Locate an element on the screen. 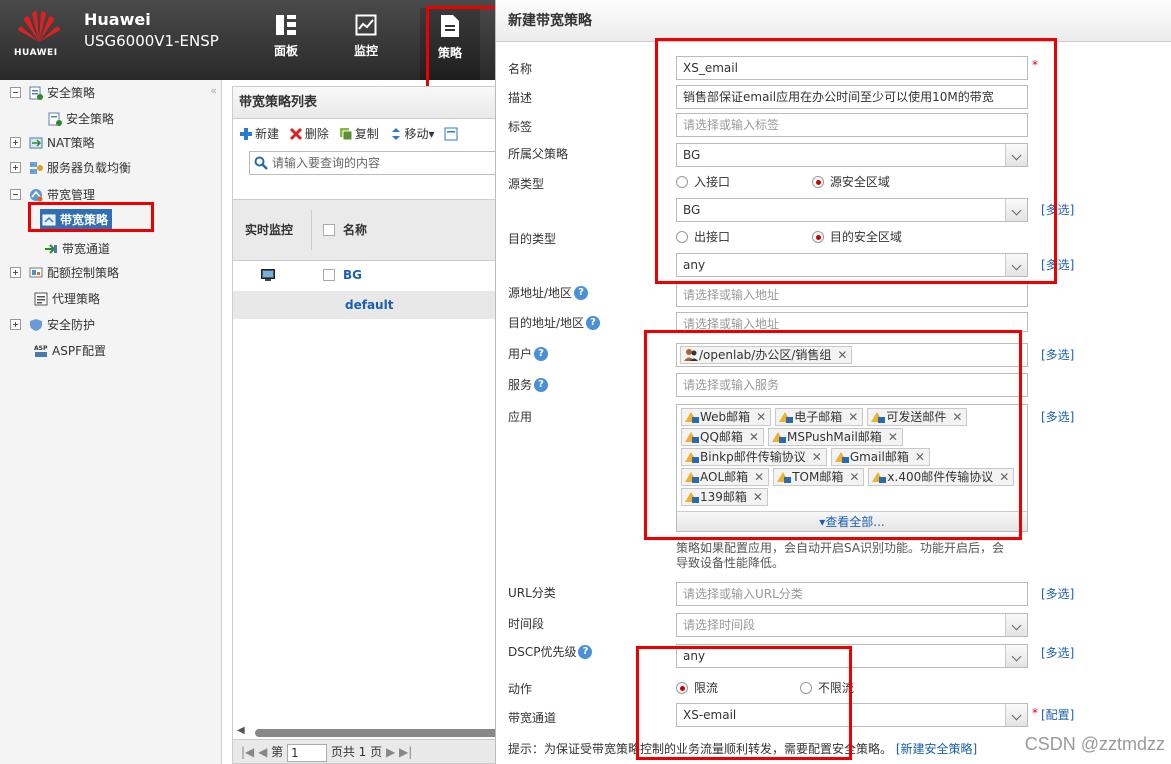  copy-button: 复制 is located at coordinates (359, 134).